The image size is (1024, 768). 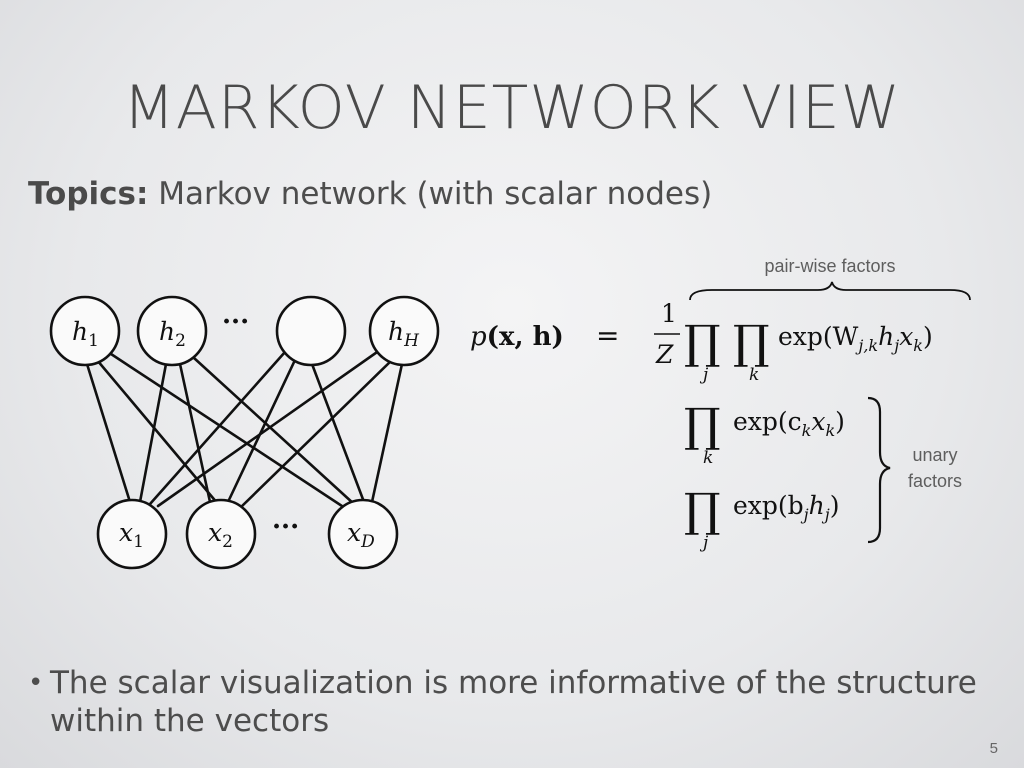 I want to click on hidden-ellipsis: ···, so click(x=235, y=322).